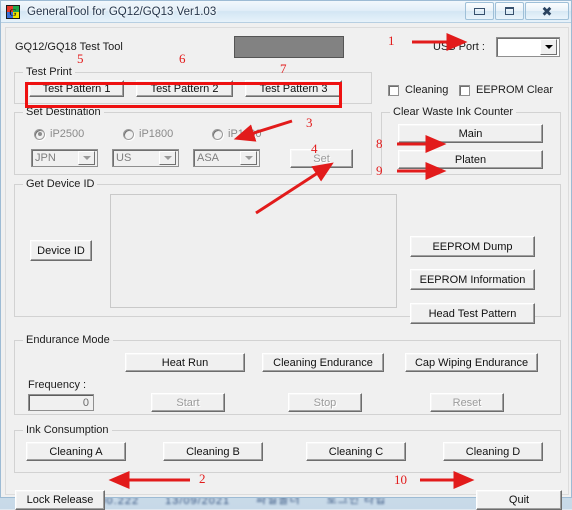 The image size is (572, 510). I want to click on title-bar: G GeneralTool for GQ12/GQ13 Ver1.03 ✖, so click(286, 12).